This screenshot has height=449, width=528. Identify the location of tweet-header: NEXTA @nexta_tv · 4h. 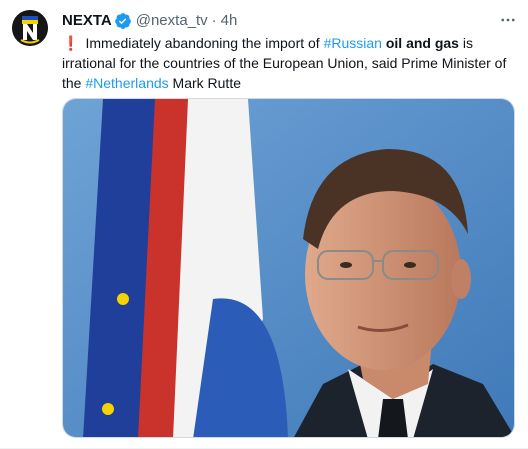
(289, 21).